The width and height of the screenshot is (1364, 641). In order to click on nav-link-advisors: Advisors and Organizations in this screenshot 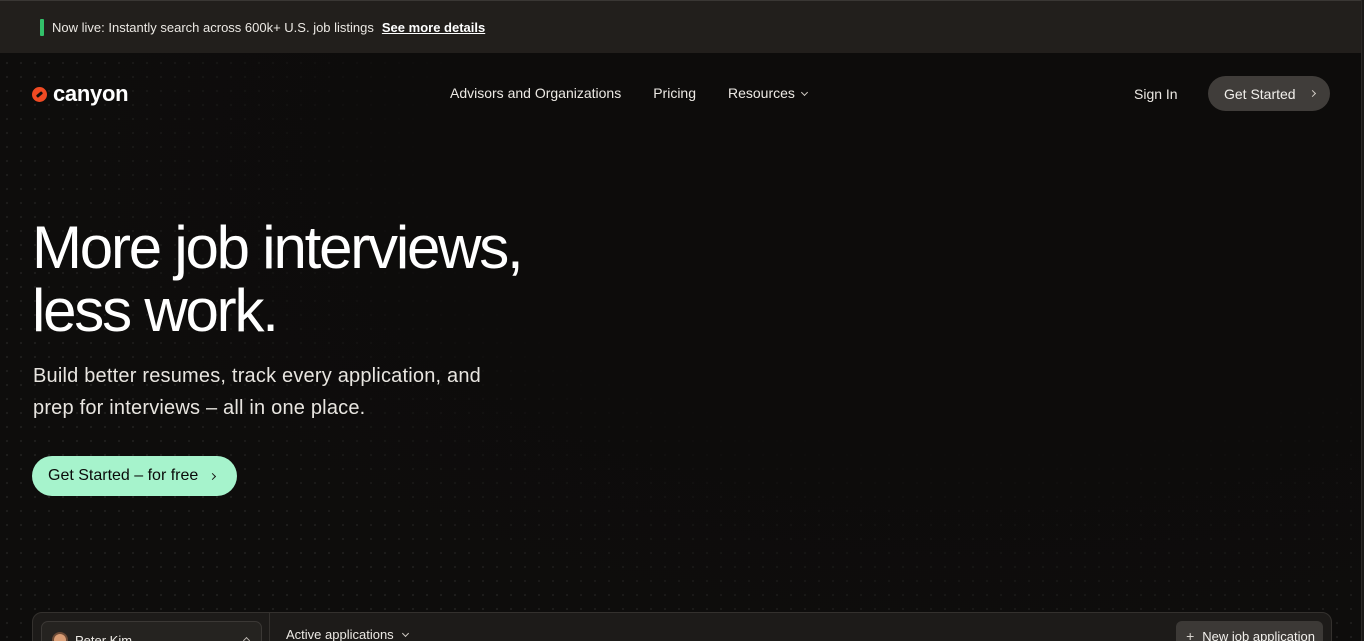, I will do `click(535, 93)`.